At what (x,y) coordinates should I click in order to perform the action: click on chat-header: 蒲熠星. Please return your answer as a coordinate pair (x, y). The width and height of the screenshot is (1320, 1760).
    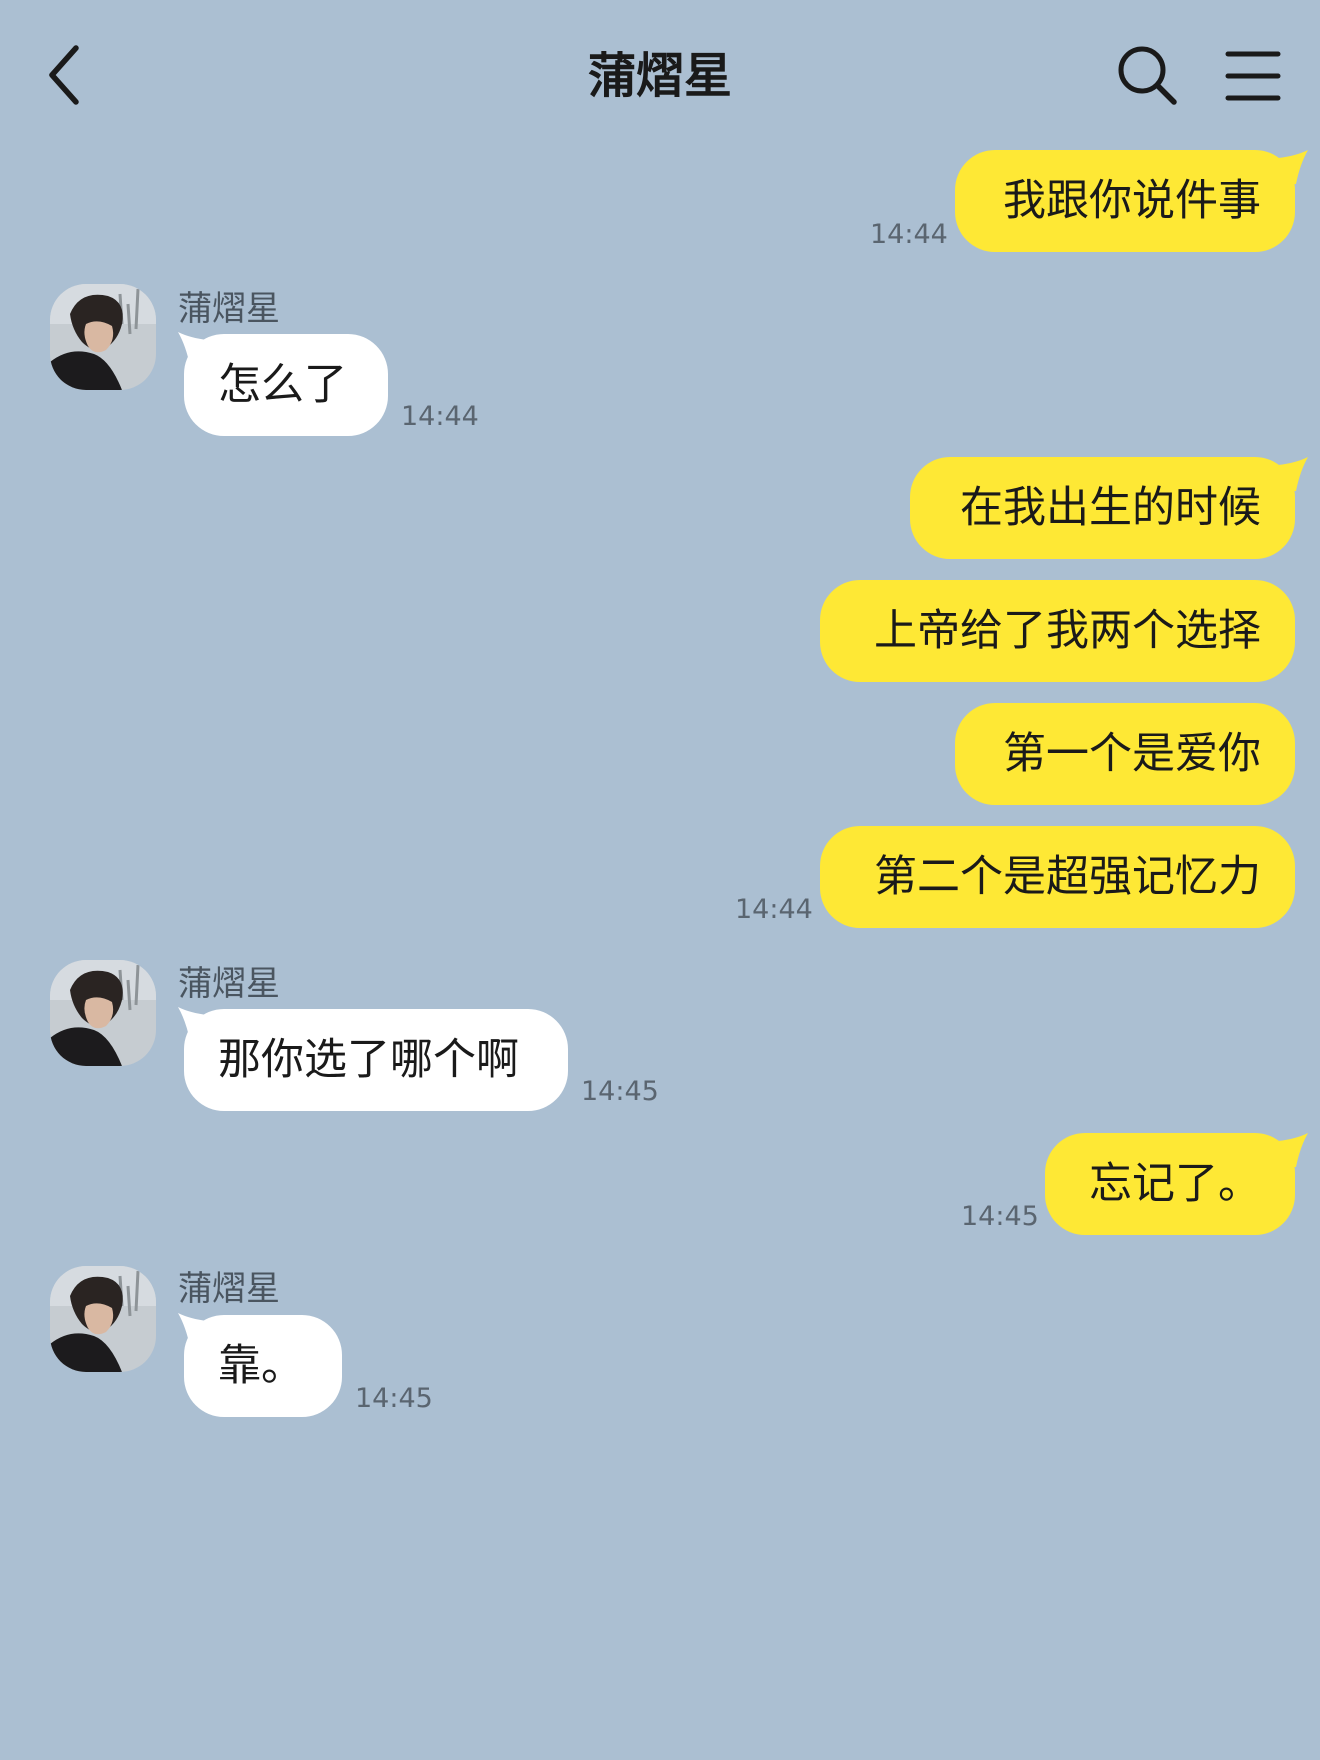
    Looking at the image, I should click on (660, 75).